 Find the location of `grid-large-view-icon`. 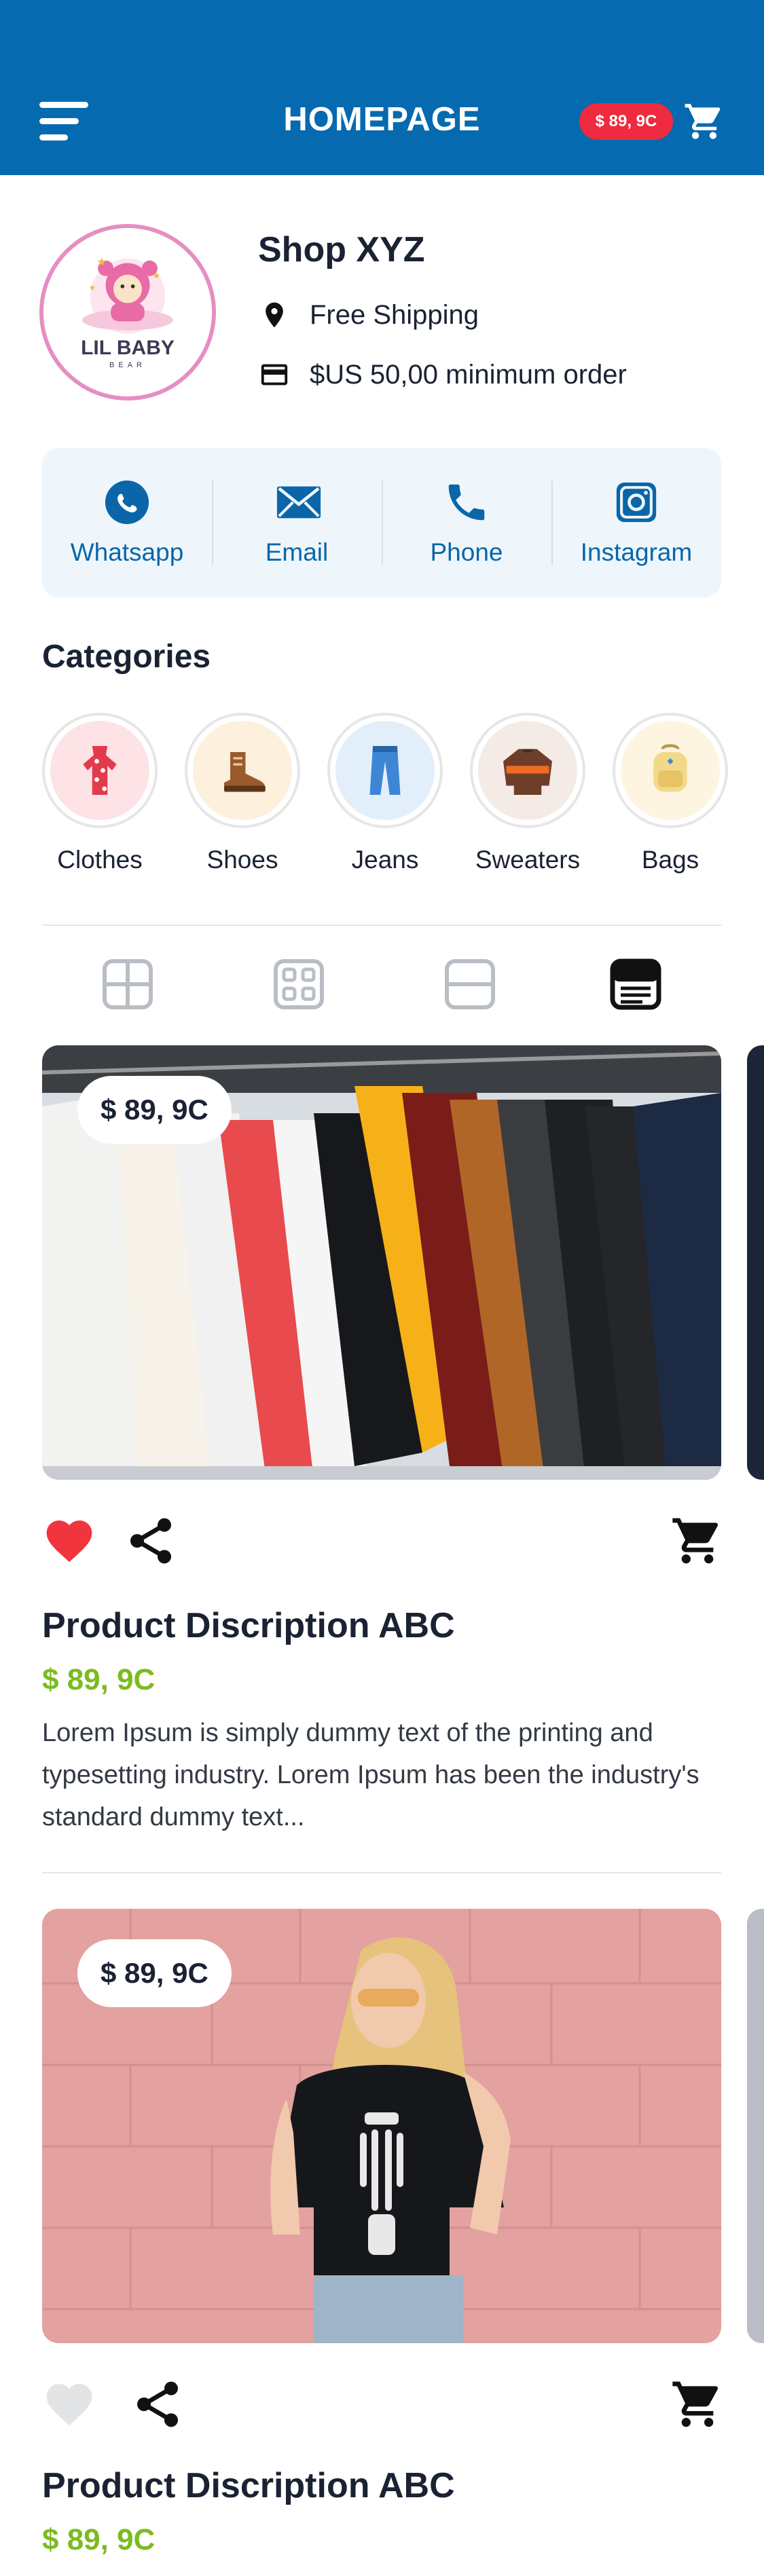

grid-large-view-icon is located at coordinates (128, 984).